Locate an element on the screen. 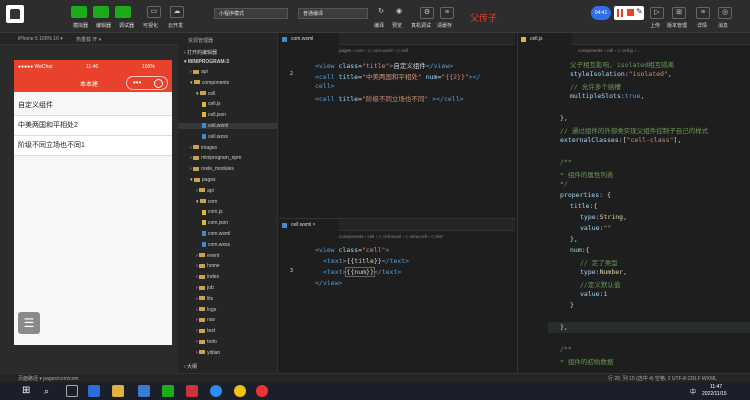  folder-item: ▾ com is located at coordinates (206, 202).